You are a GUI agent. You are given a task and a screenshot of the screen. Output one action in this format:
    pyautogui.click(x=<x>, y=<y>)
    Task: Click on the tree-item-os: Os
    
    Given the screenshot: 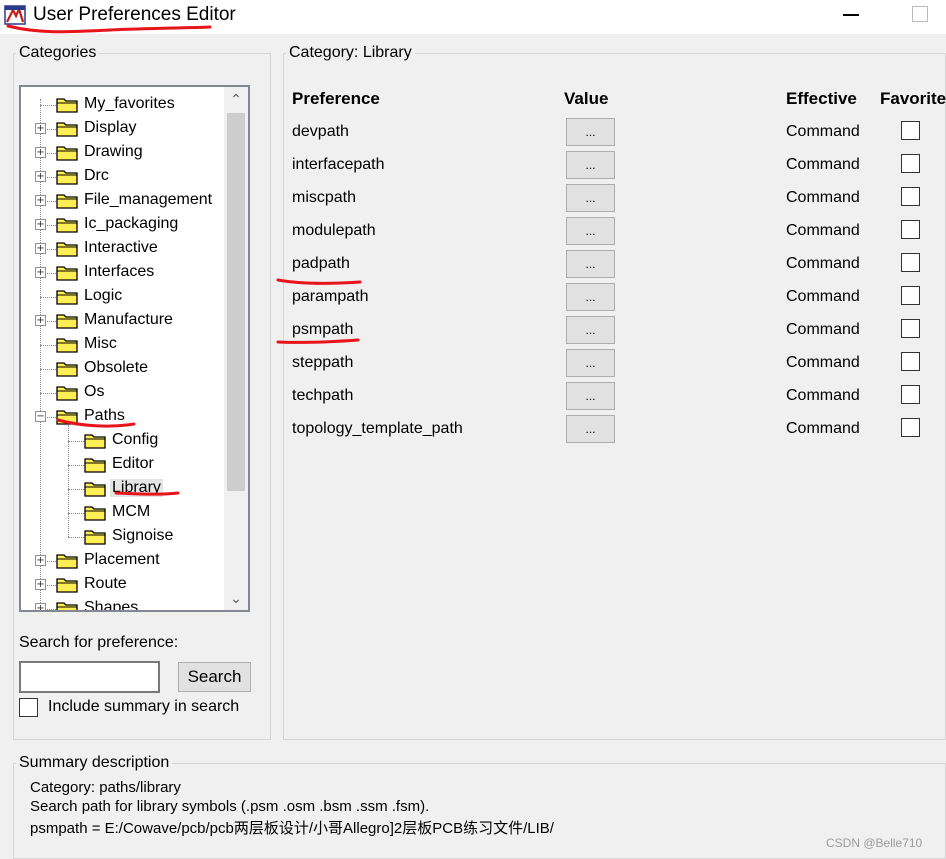 What is the action you would take?
    pyautogui.click(x=123, y=393)
    